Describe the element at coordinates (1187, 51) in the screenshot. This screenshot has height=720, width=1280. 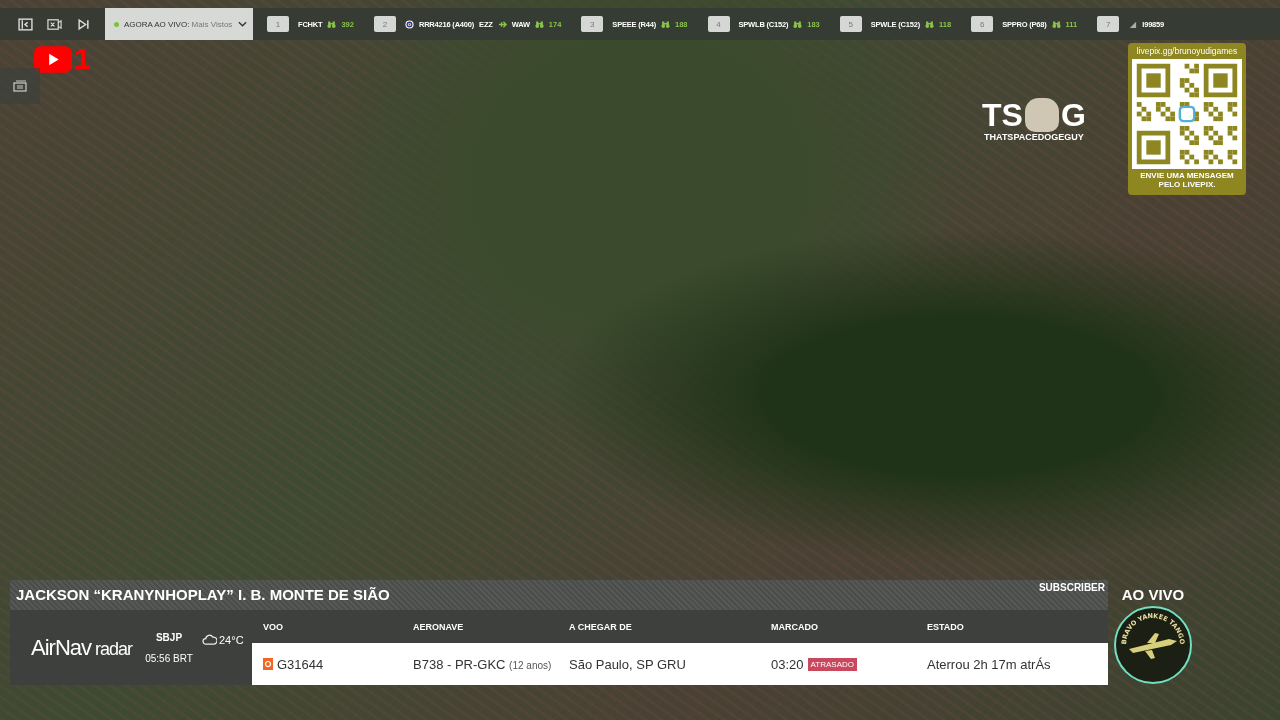
I see `livepix-url: livepix.gg/brunoyudigames` at that location.